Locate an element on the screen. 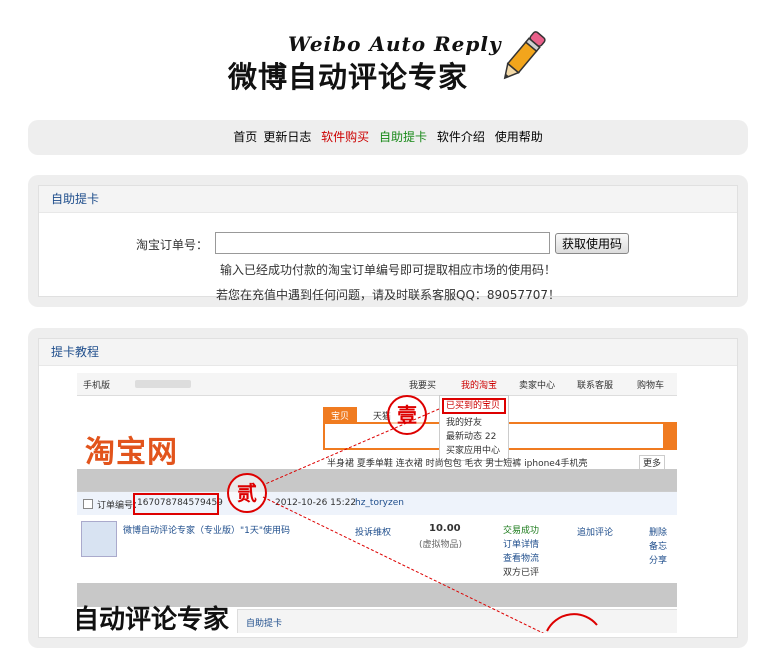  arrow-line-two is located at coordinates (403, 564).